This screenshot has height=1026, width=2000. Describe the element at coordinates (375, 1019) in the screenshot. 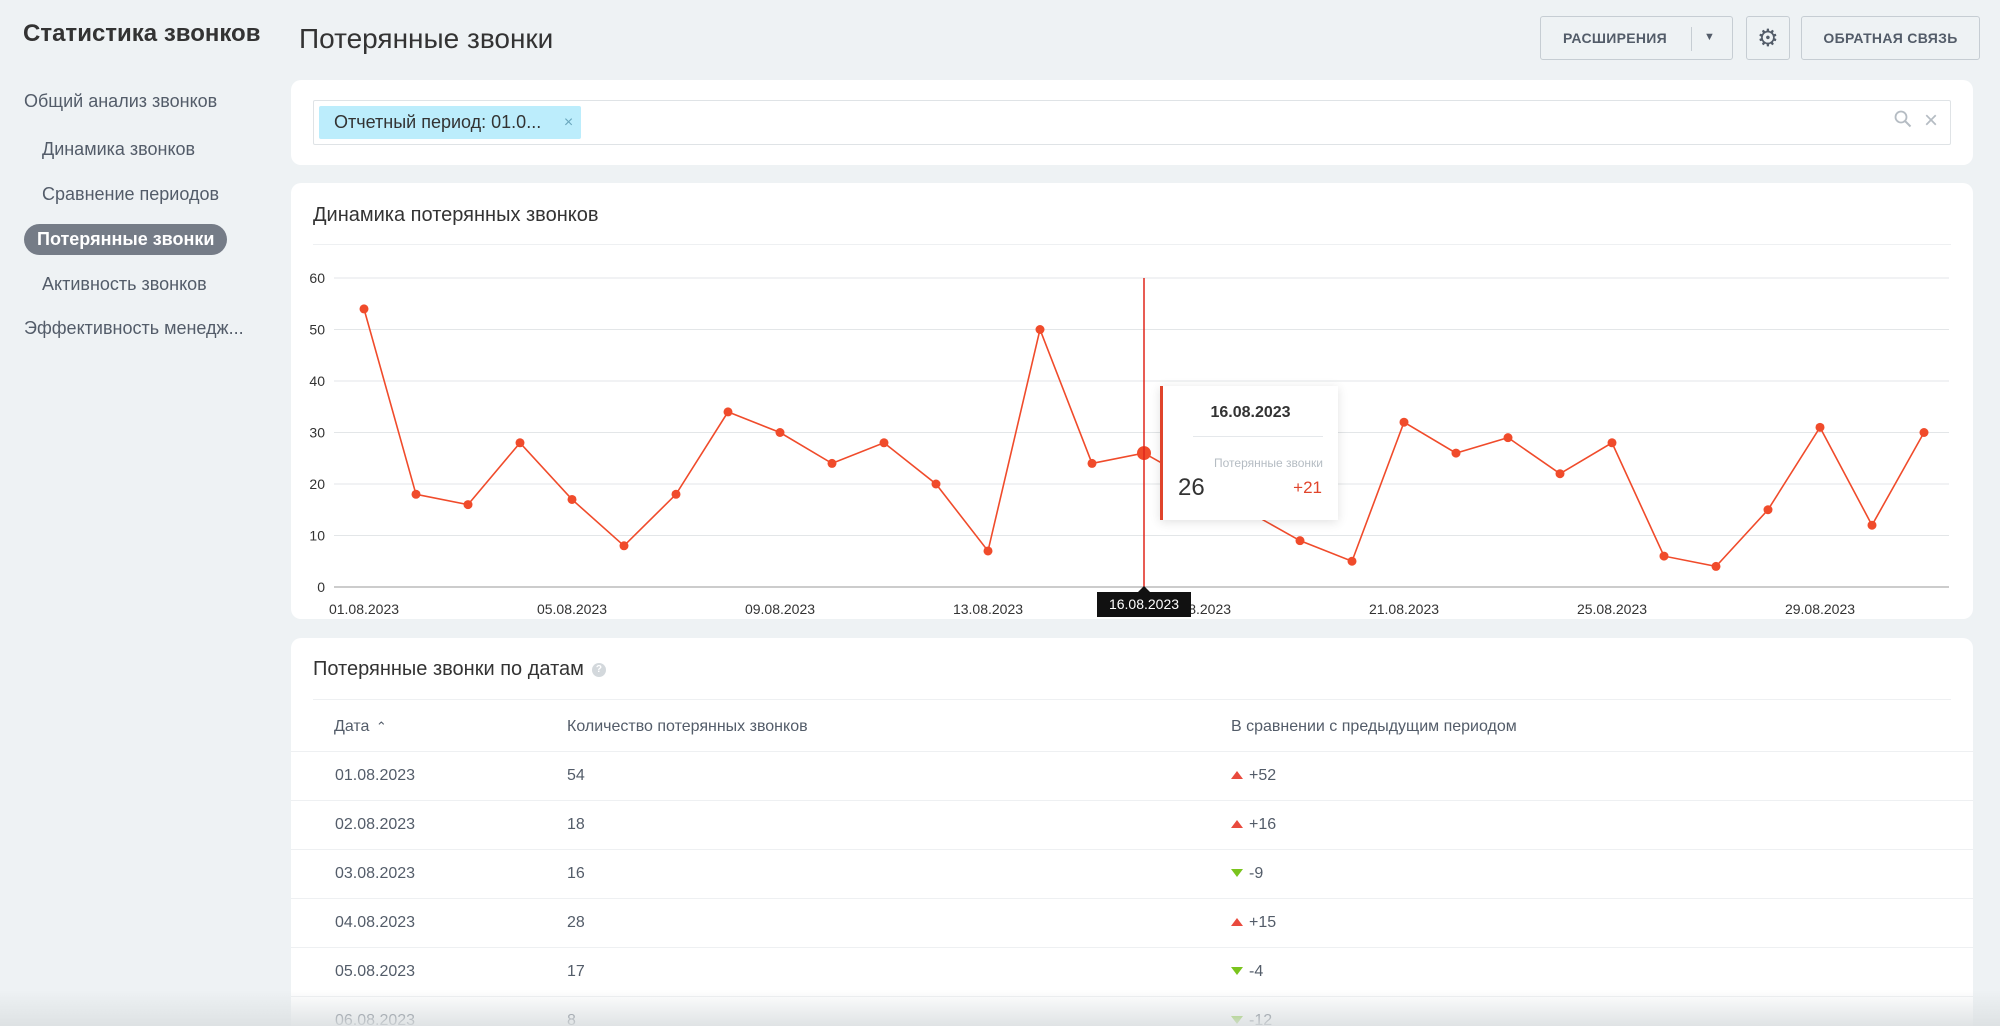

I see `row-date: 06.08.2023` at that location.